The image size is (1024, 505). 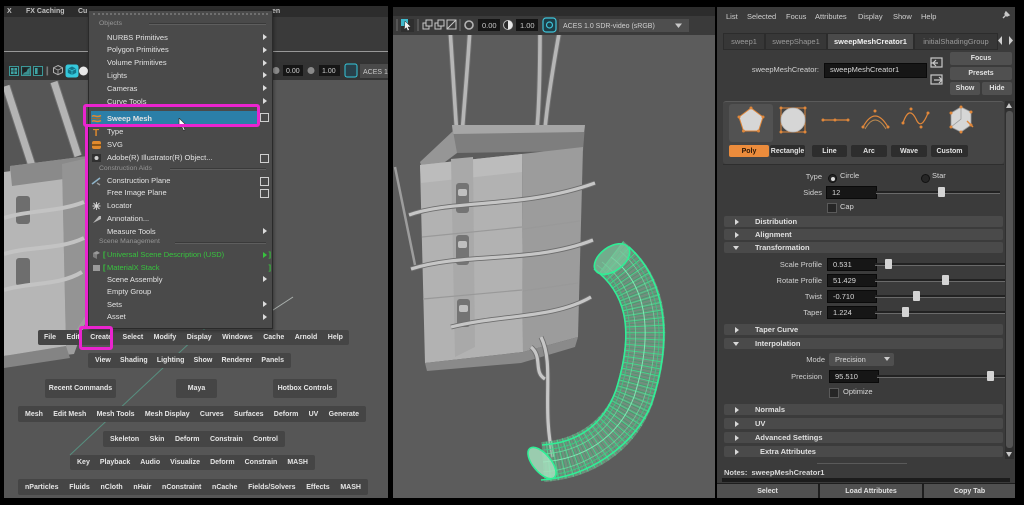 I want to click on svg-text: ACES 1.0 SDR-video (sRGB), so click(x=609, y=26).